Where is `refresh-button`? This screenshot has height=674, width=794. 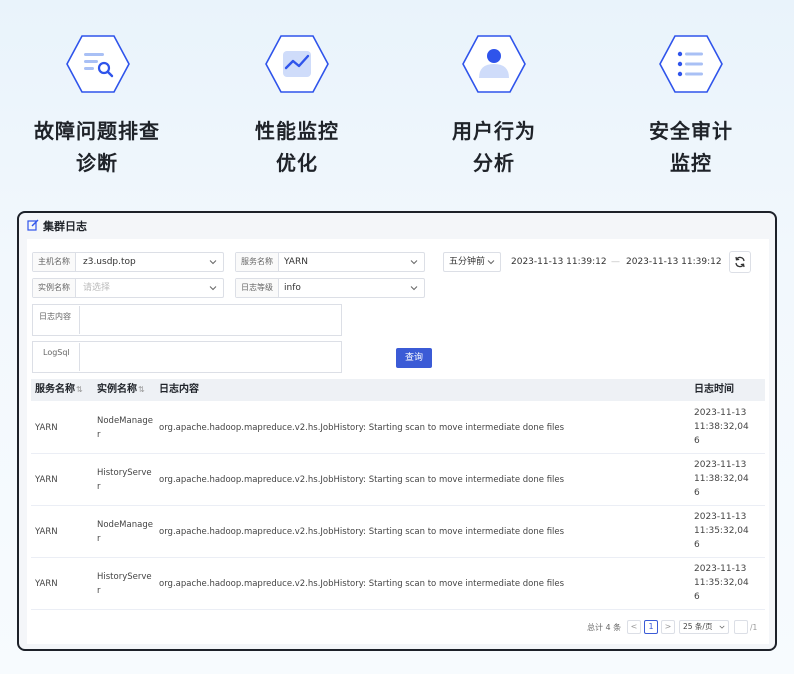
refresh-button is located at coordinates (740, 262).